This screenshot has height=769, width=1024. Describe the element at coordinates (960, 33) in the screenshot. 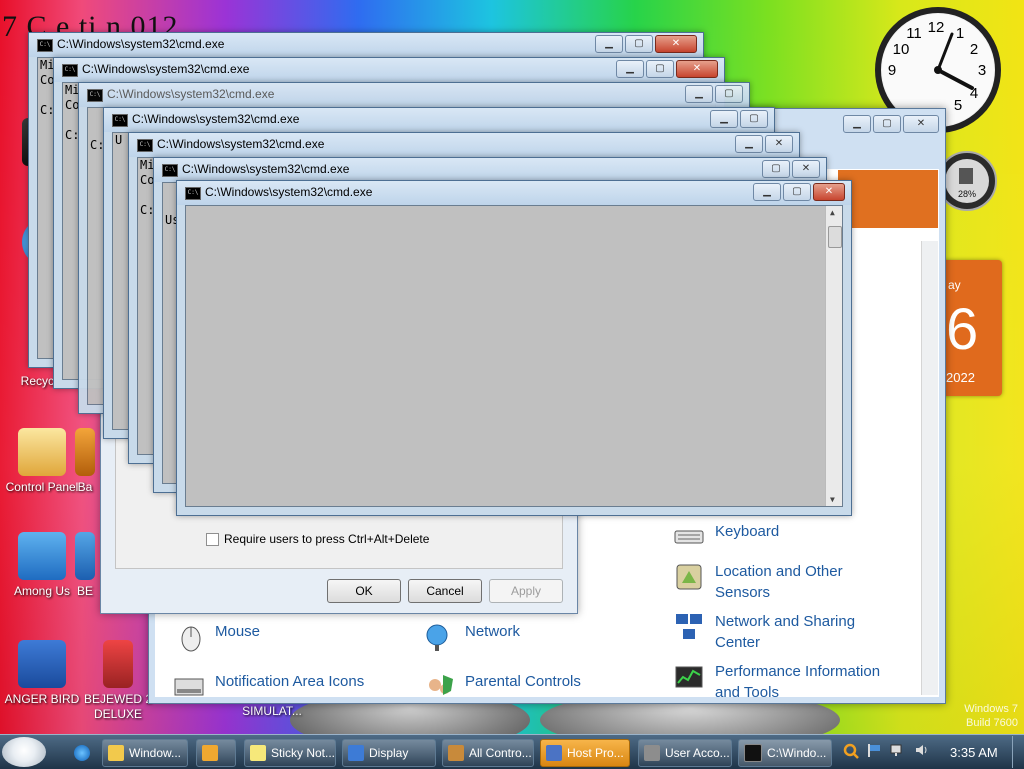

I see `clock-number: 1` at that location.